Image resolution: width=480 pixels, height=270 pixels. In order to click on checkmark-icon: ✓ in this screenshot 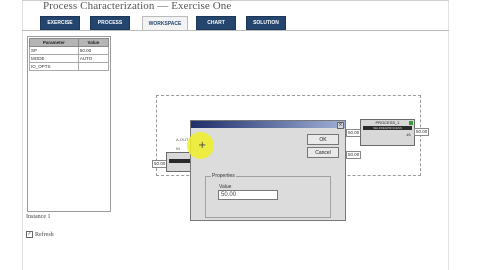, I will do `click(29, 234)`.